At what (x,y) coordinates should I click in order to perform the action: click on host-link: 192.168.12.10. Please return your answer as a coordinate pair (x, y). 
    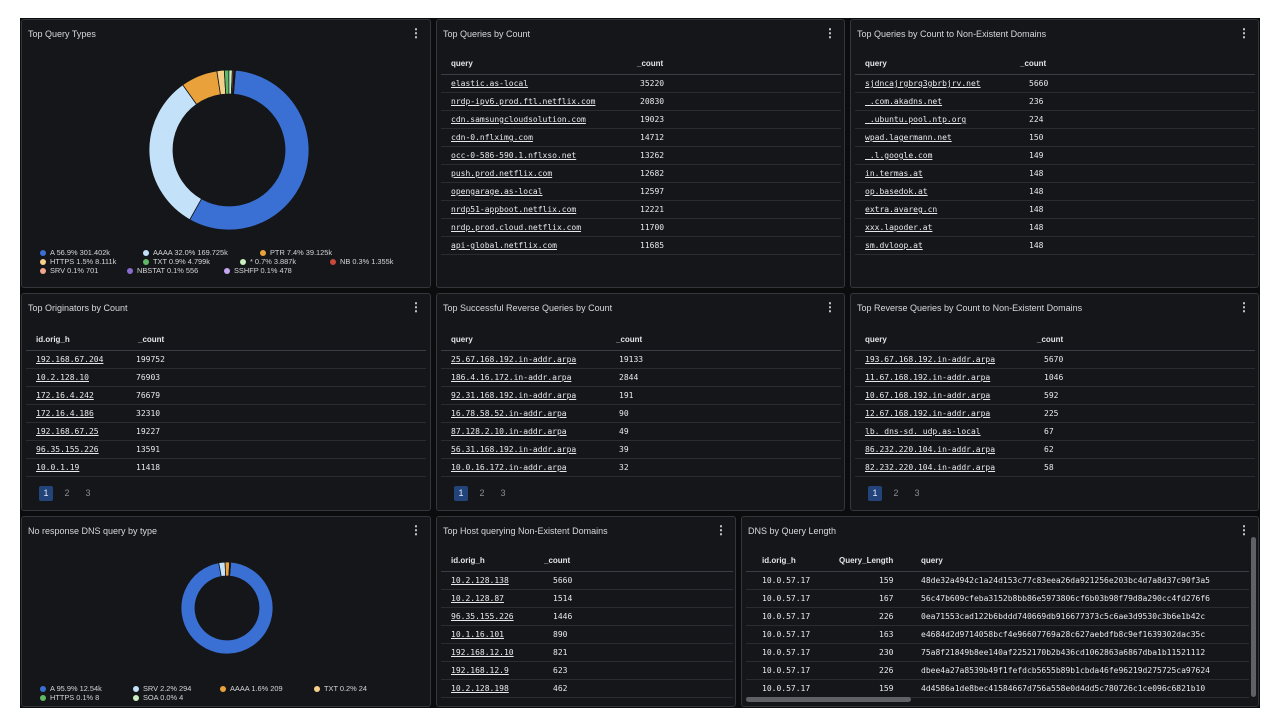
    Looking at the image, I should click on (482, 652).